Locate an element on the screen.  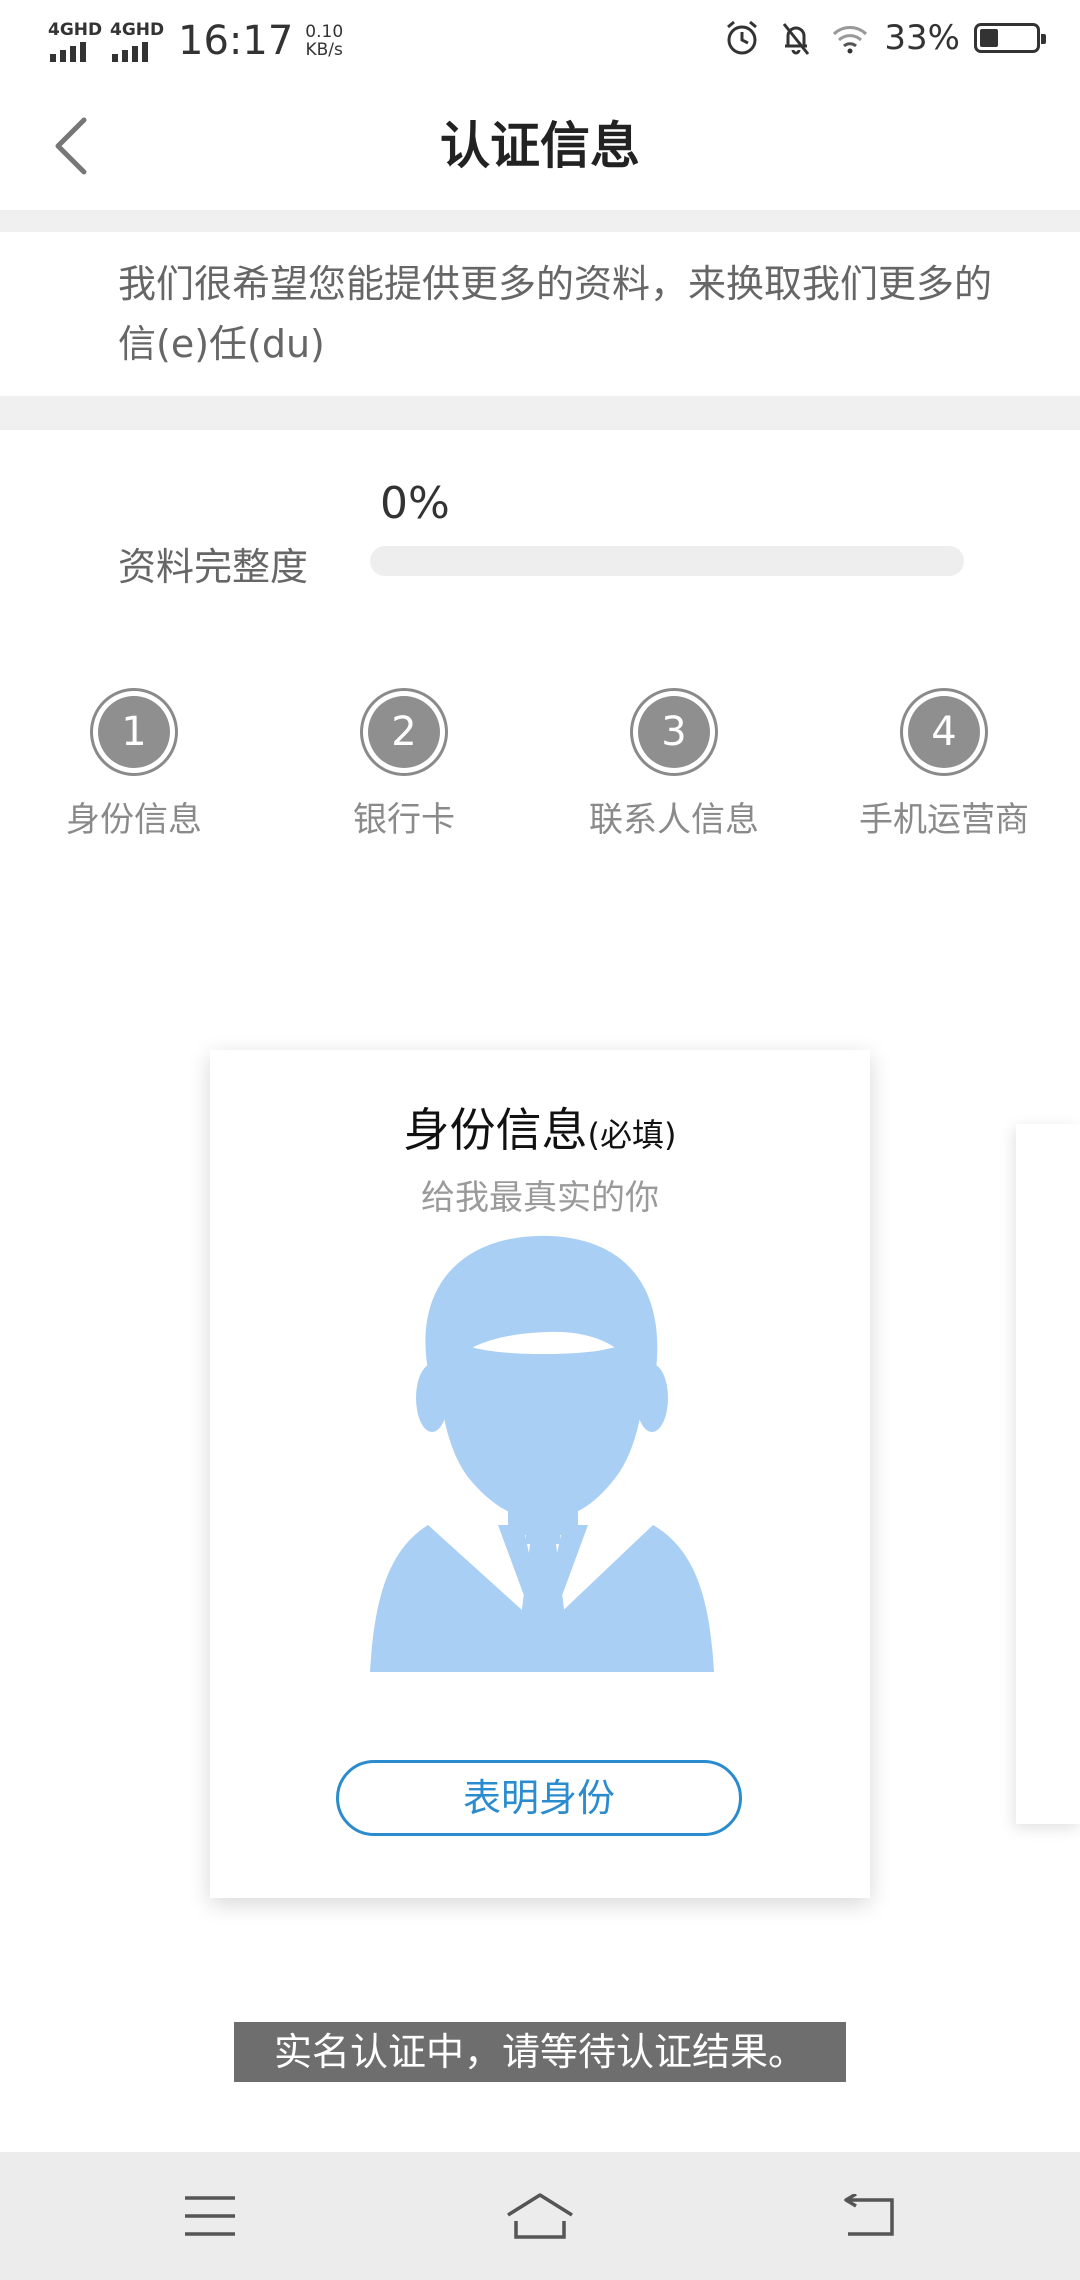
battery-icon is located at coordinates (1010, 38).